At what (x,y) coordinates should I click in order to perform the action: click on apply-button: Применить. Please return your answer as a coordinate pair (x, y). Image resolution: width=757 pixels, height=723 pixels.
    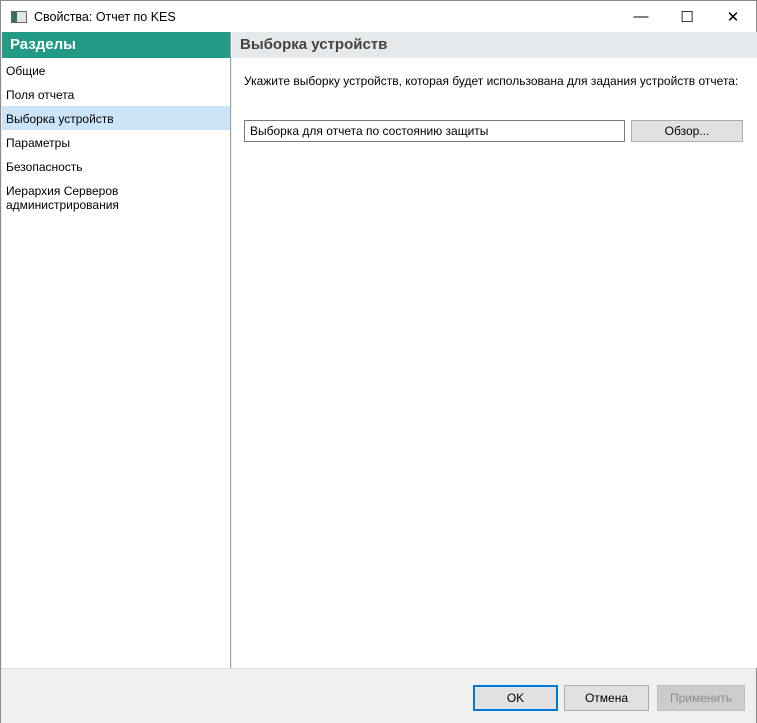
    Looking at the image, I should click on (701, 698).